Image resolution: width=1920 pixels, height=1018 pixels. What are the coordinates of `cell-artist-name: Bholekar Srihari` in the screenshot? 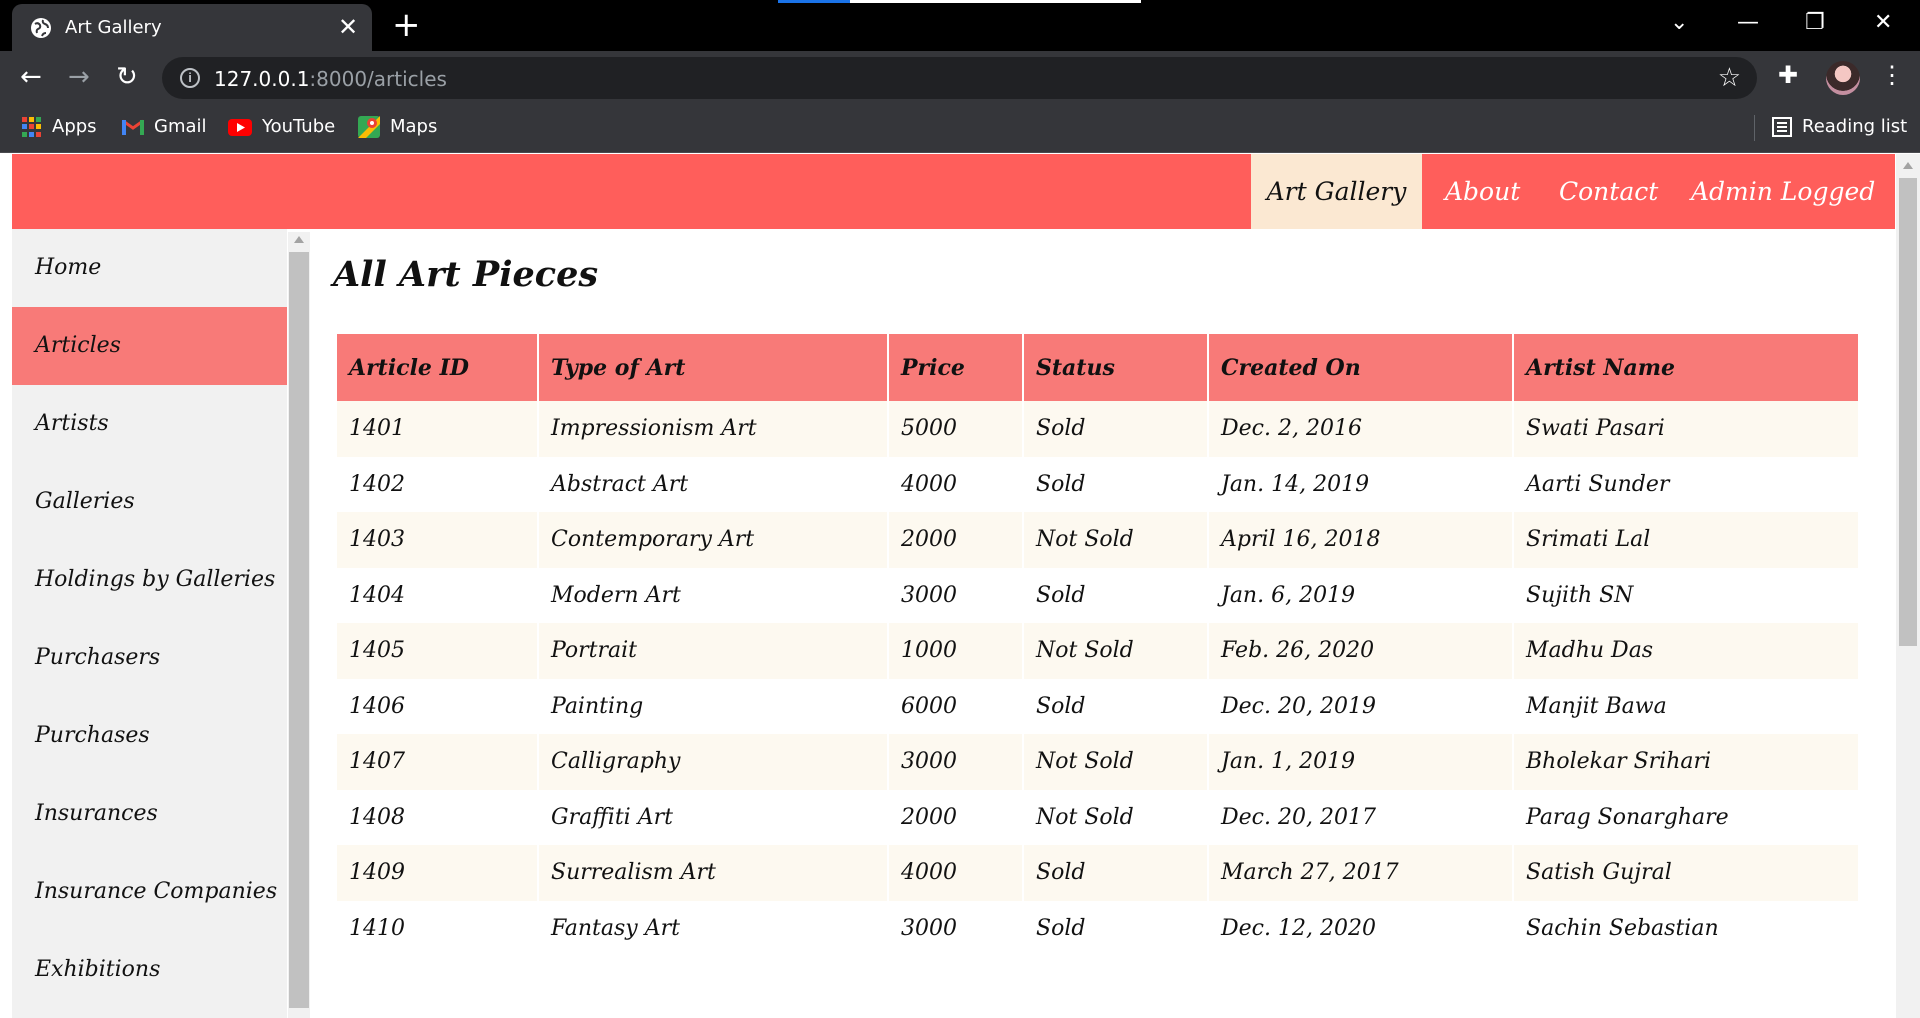 It's located at (1685, 762).